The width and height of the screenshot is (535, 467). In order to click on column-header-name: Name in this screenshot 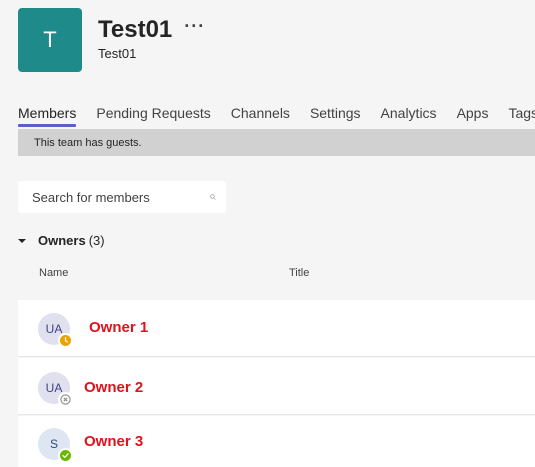, I will do `click(53, 273)`.